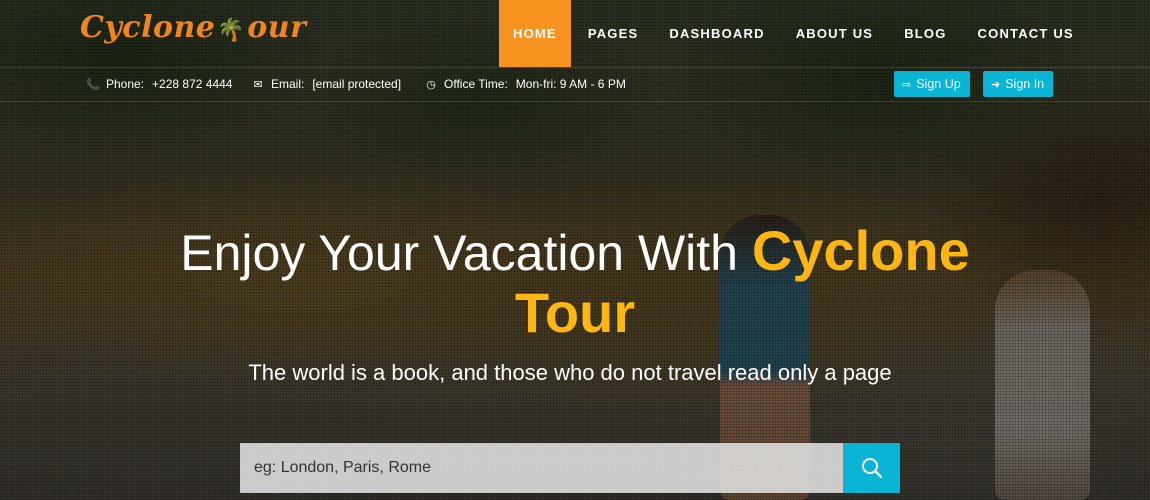  Describe the element at coordinates (125, 84) in the screenshot. I see `phone-label: Phone:` at that location.